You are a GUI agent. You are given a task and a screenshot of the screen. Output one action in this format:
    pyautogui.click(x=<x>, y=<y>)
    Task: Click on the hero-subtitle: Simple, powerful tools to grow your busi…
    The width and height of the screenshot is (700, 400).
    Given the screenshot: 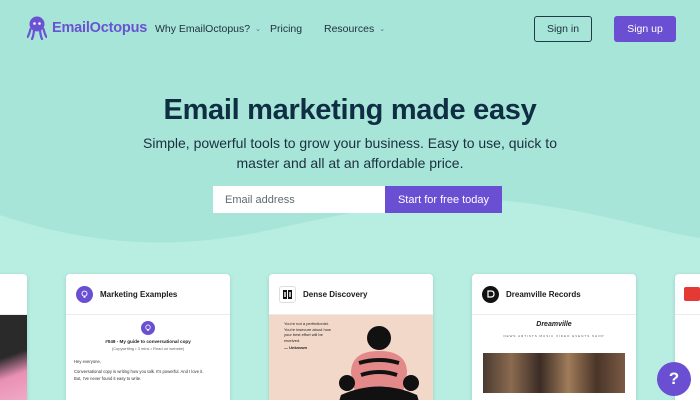 What is the action you would take?
    pyautogui.click(x=350, y=153)
    